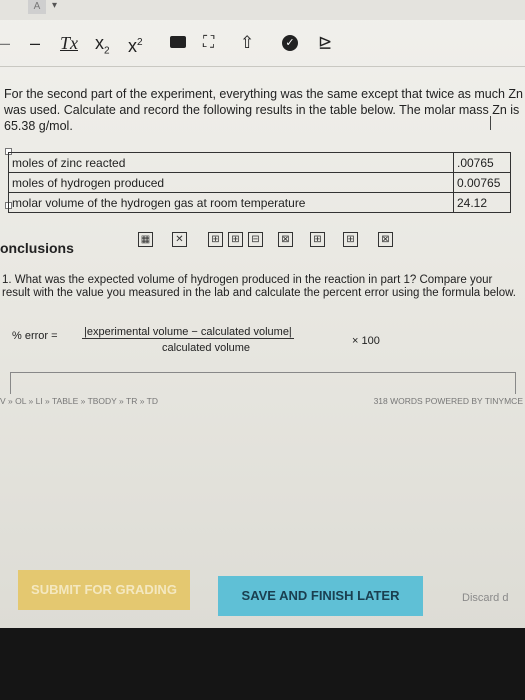  I want to click on table-cell-label: moles of zinc reacted, so click(231, 162).